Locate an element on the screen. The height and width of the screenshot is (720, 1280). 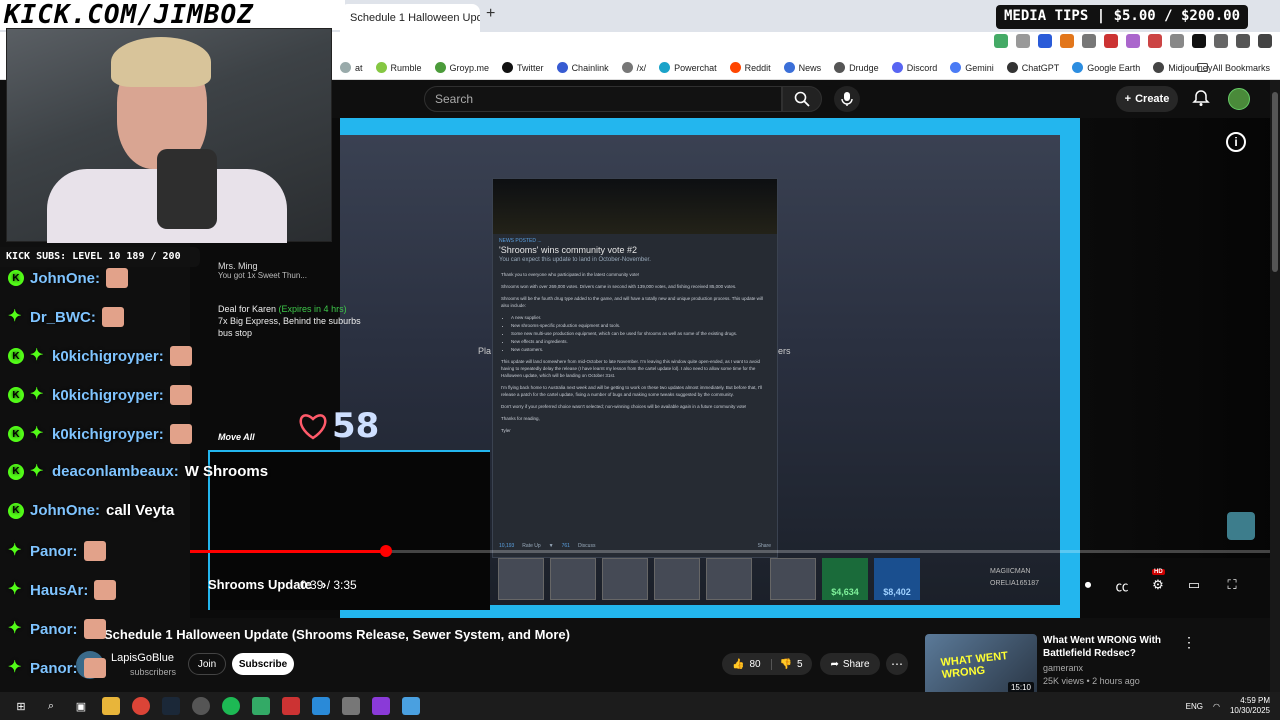
wifi-icon: ◠ is located at coordinates (1216, 706).